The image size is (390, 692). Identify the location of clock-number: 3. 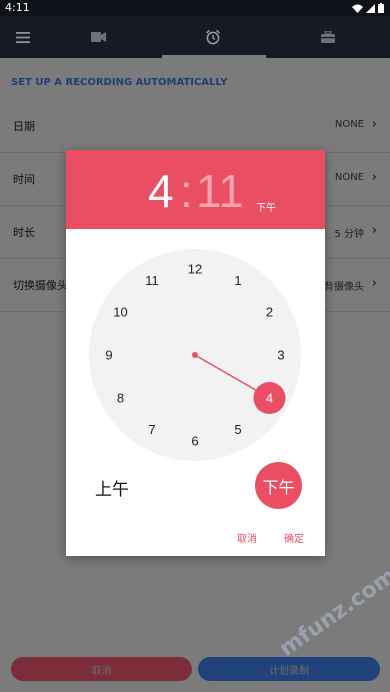
(280, 355).